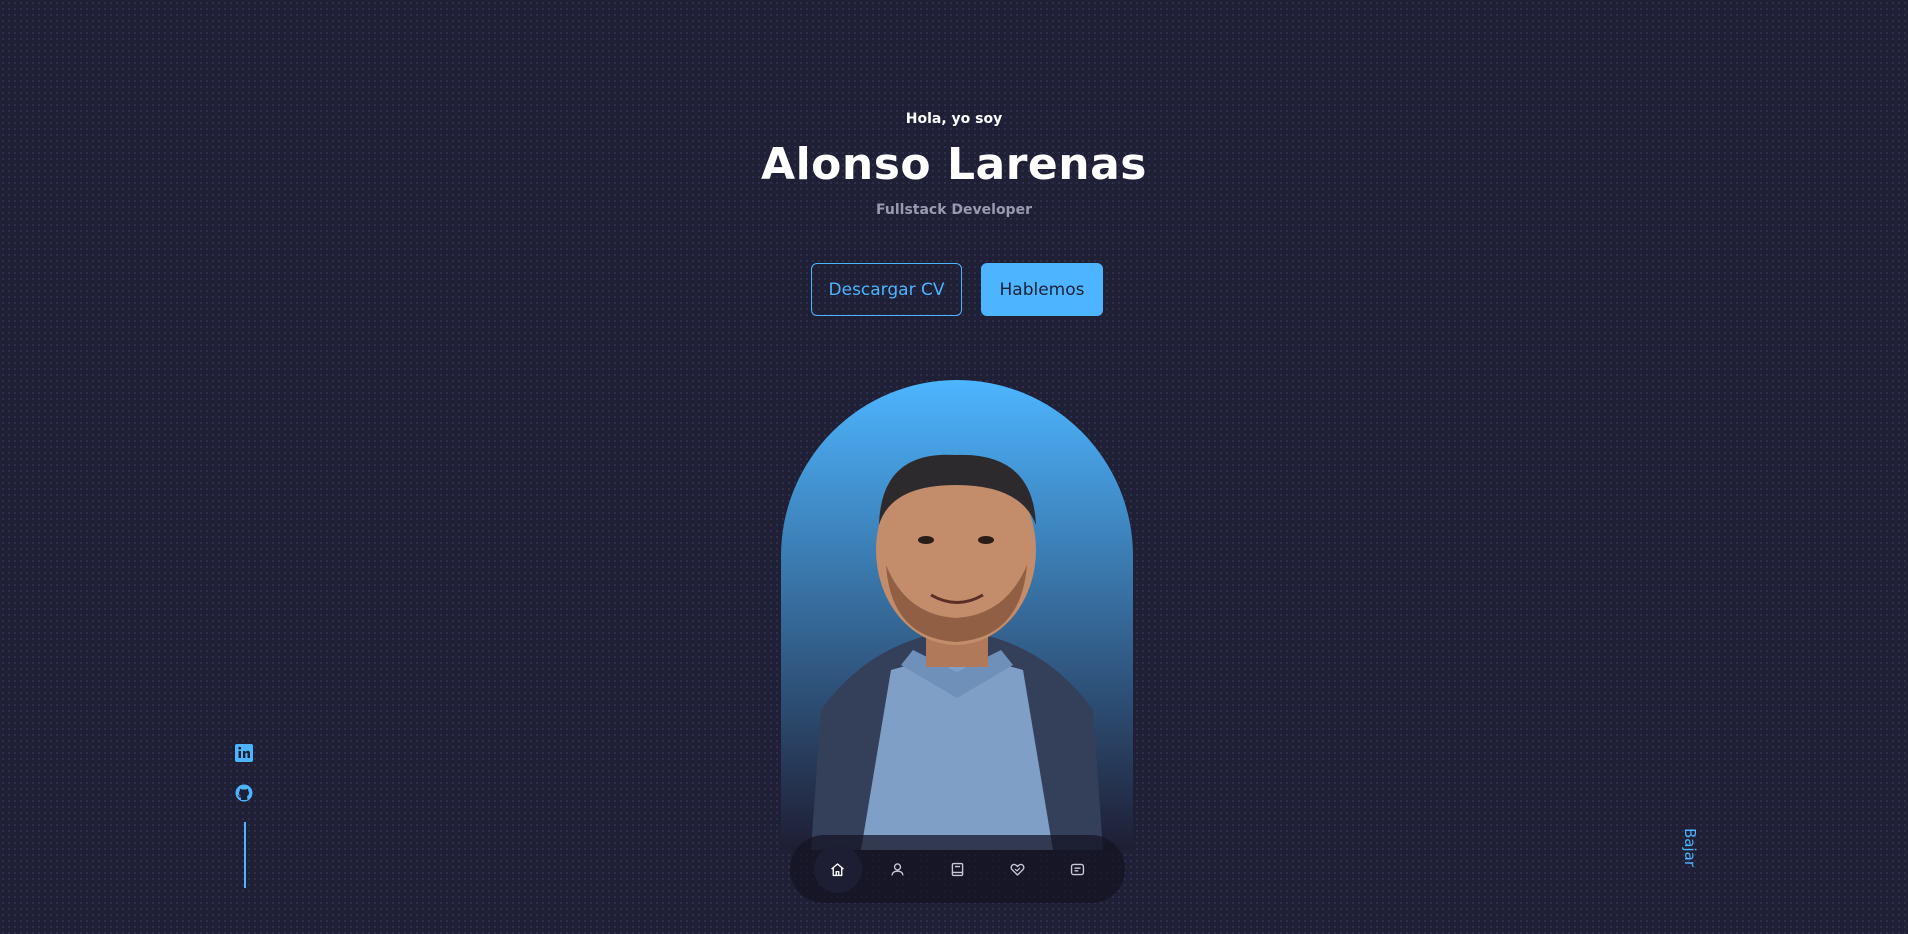  I want to click on nav-services, so click(1018, 869).